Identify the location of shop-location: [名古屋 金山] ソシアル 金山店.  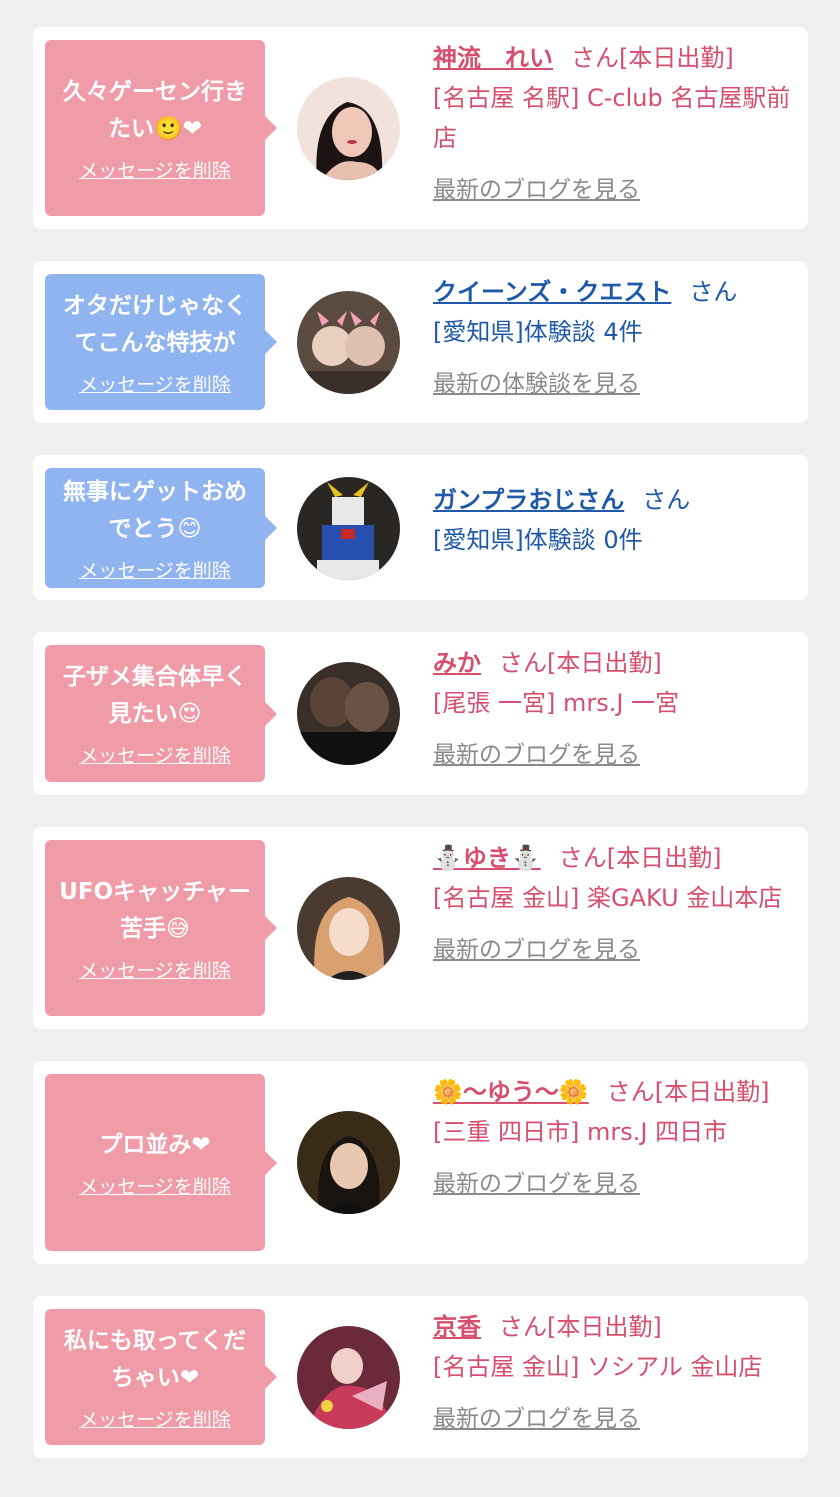
(598, 1367).